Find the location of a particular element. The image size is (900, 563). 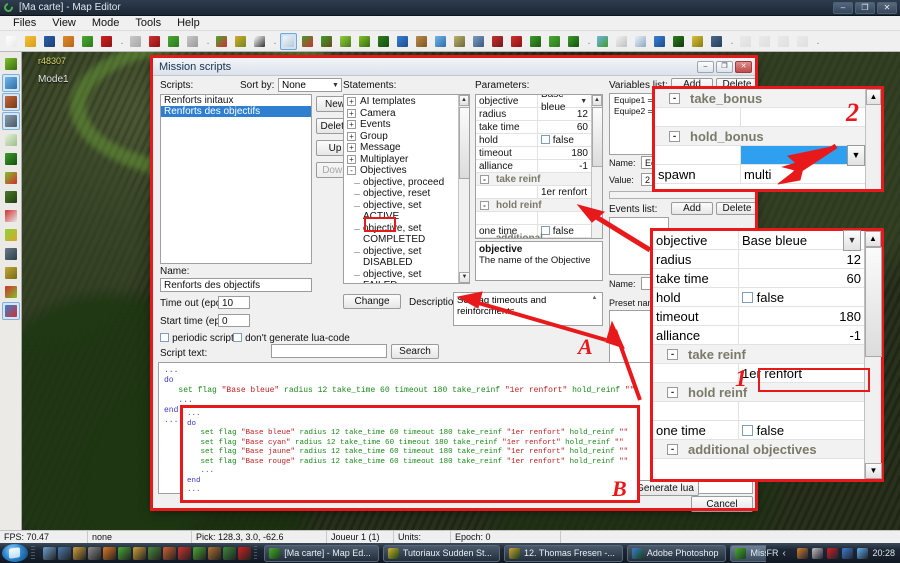

taskbar-grip is located at coordinates (33, 553).